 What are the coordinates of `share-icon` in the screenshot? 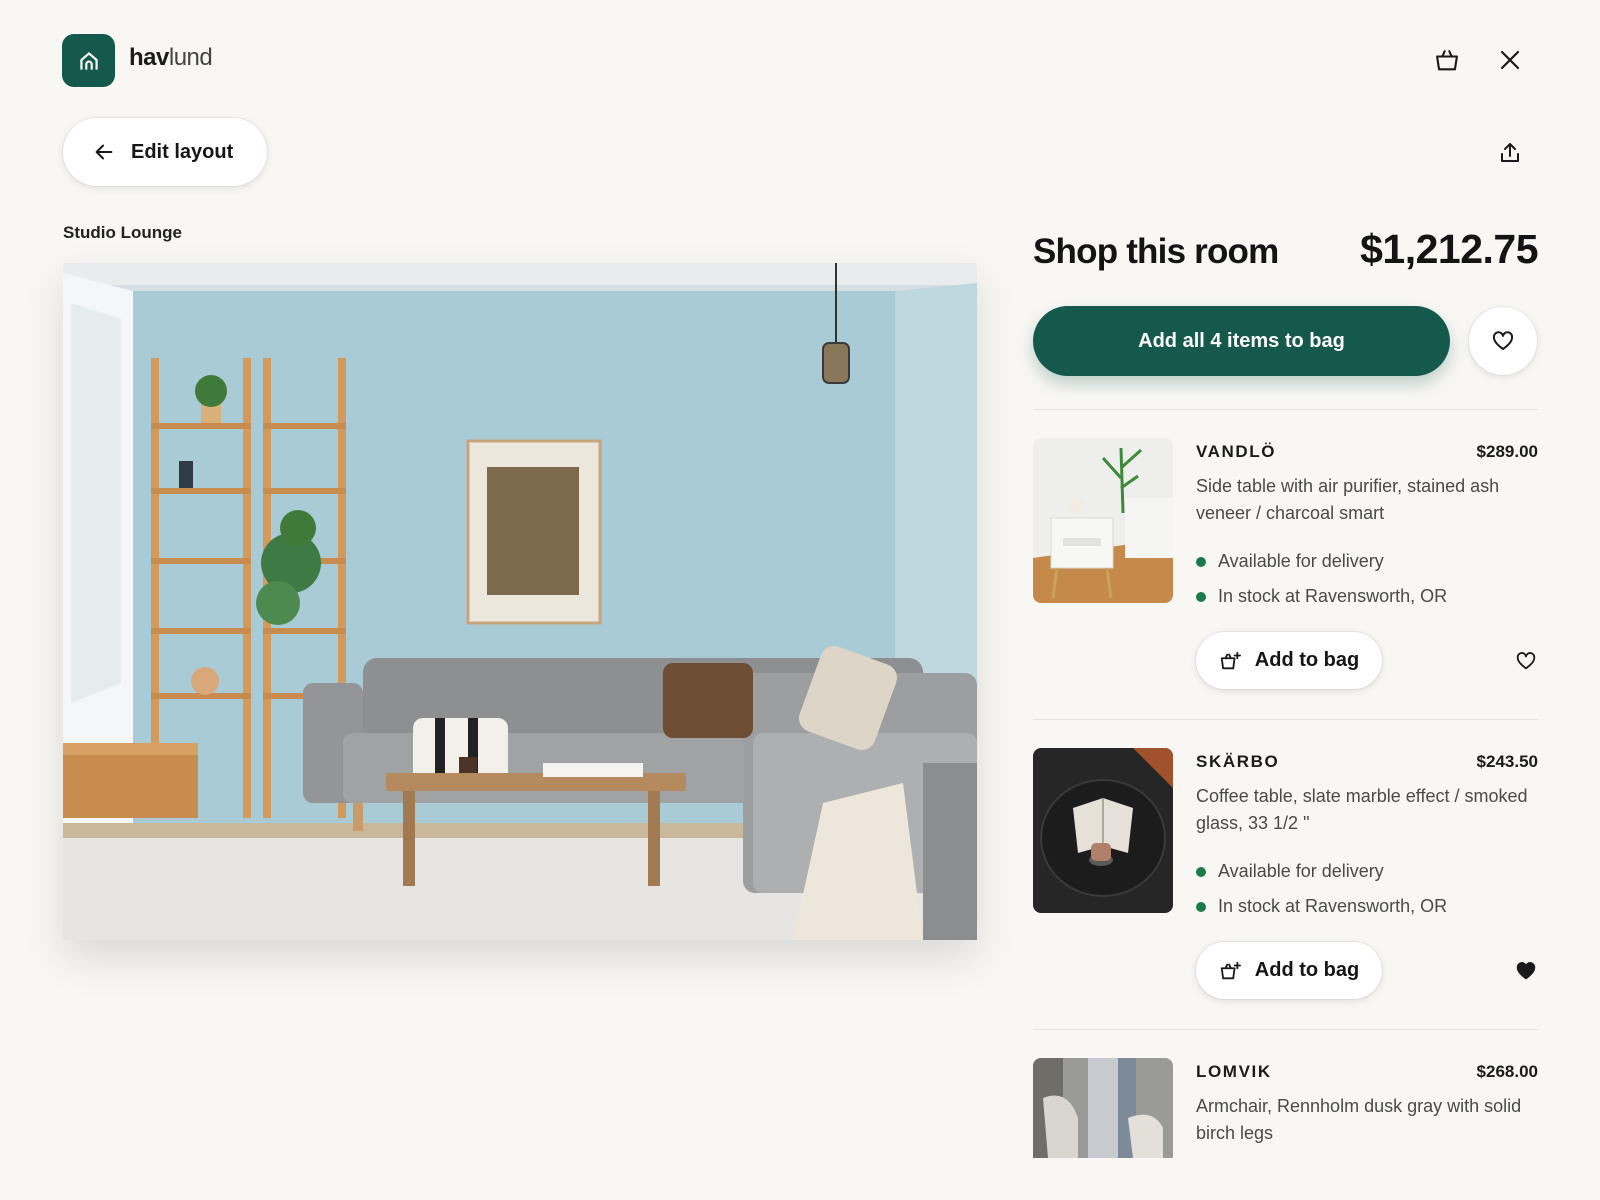 It's located at (1510, 152).